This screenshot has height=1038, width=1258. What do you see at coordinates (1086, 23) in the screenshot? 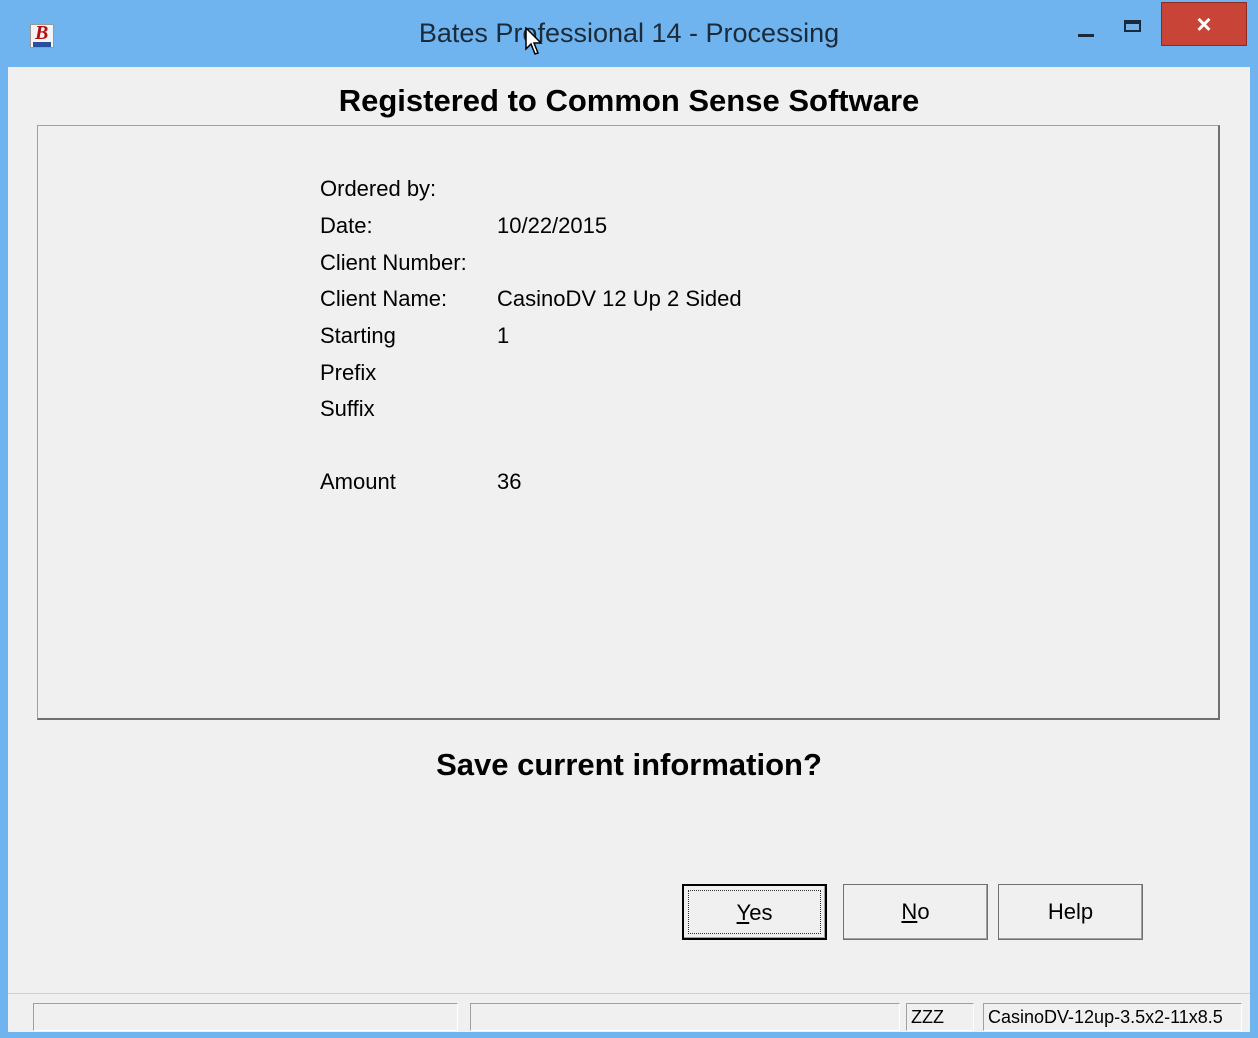
I see `minimize-button` at bounding box center [1086, 23].